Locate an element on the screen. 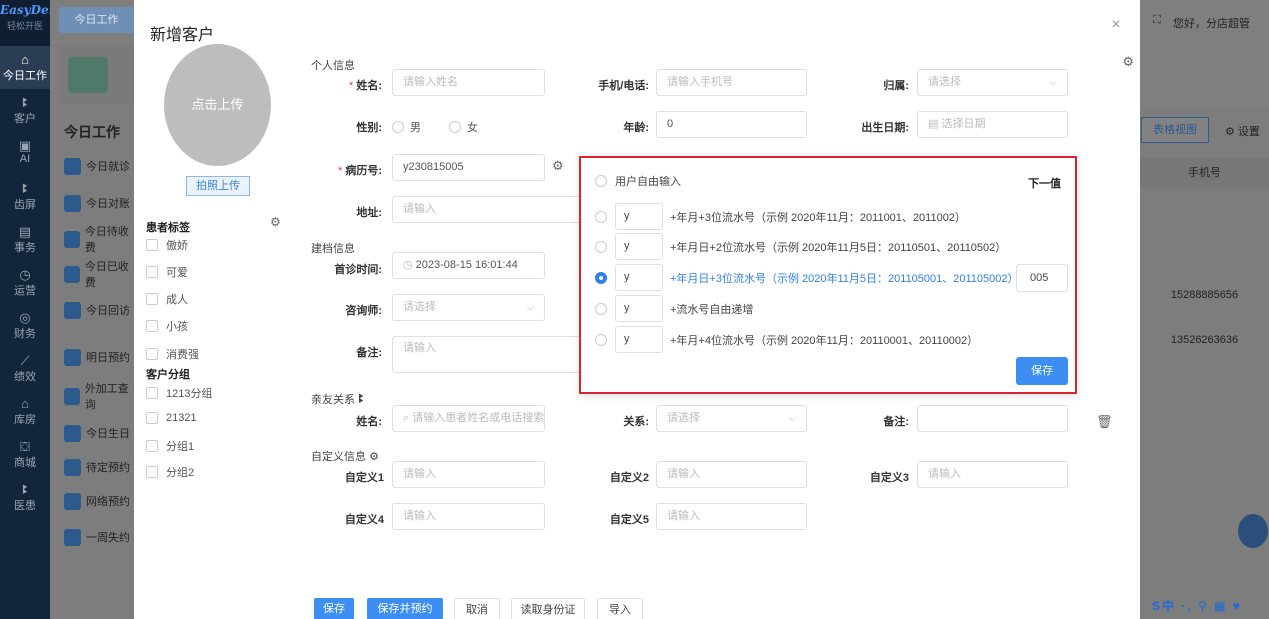  relative-search-input: ⌕ 请输入患者姓名或电话搜索 is located at coordinates (468, 418).